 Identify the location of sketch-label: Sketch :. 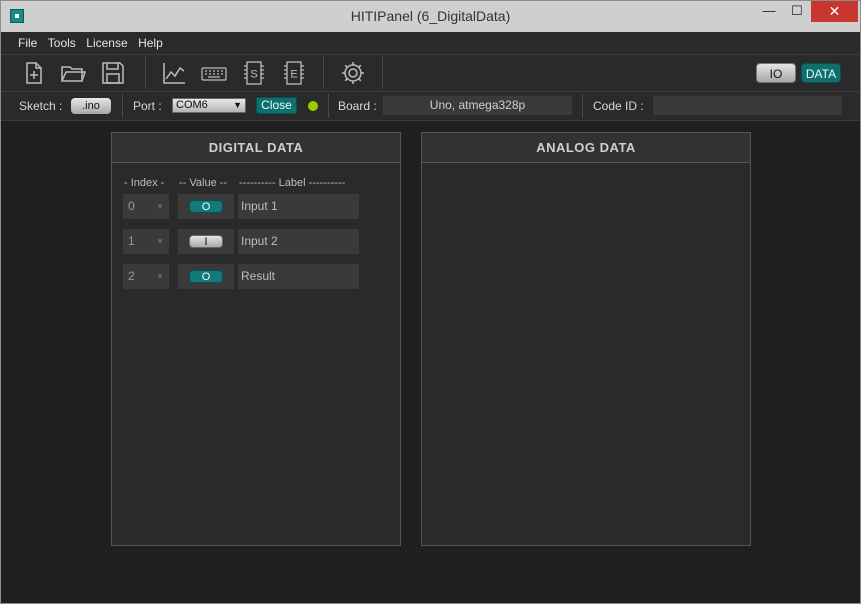
(41, 106).